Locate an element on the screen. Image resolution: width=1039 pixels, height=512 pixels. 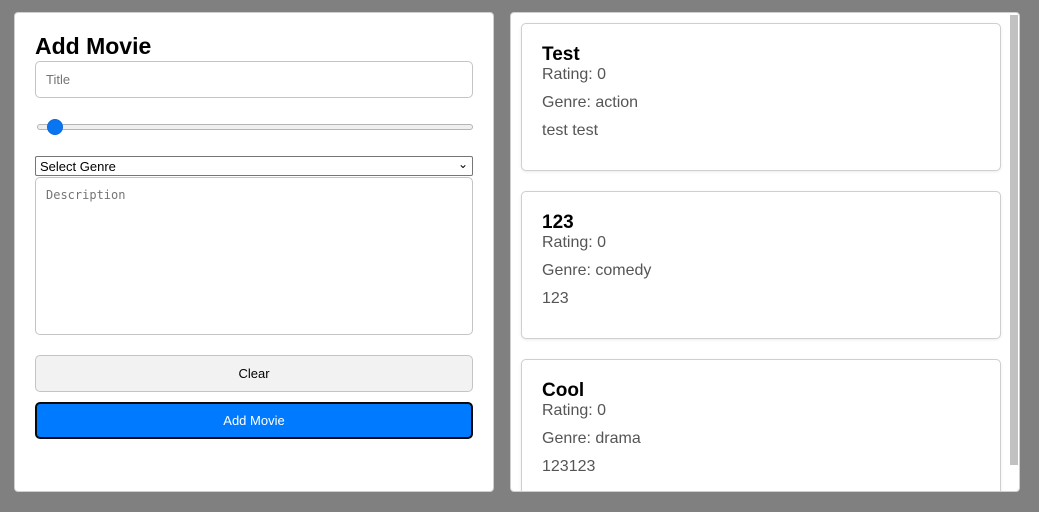
chevron-down-icon: ⌄ is located at coordinates (462, 164).